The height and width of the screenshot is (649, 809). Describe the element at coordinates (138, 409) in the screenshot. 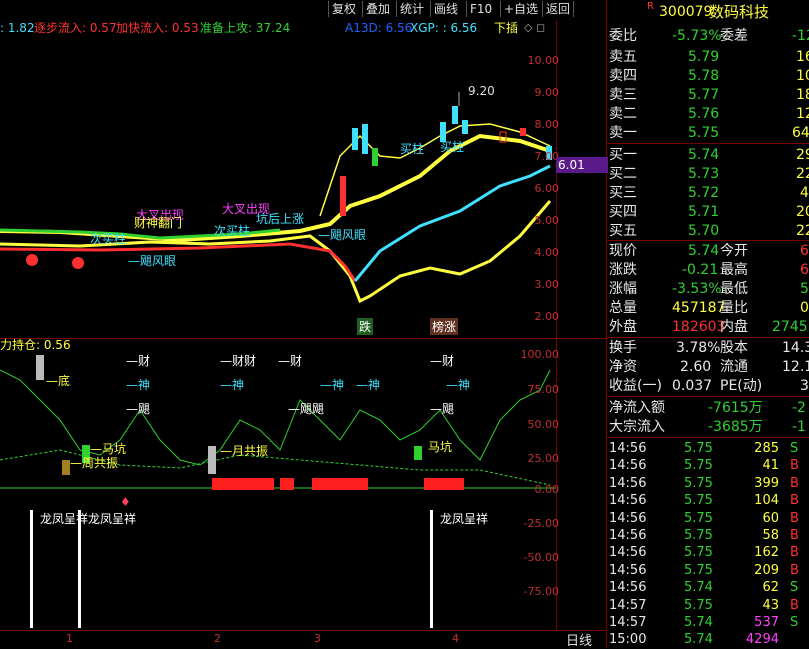

I see `hao-label-1: —飓` at that location.